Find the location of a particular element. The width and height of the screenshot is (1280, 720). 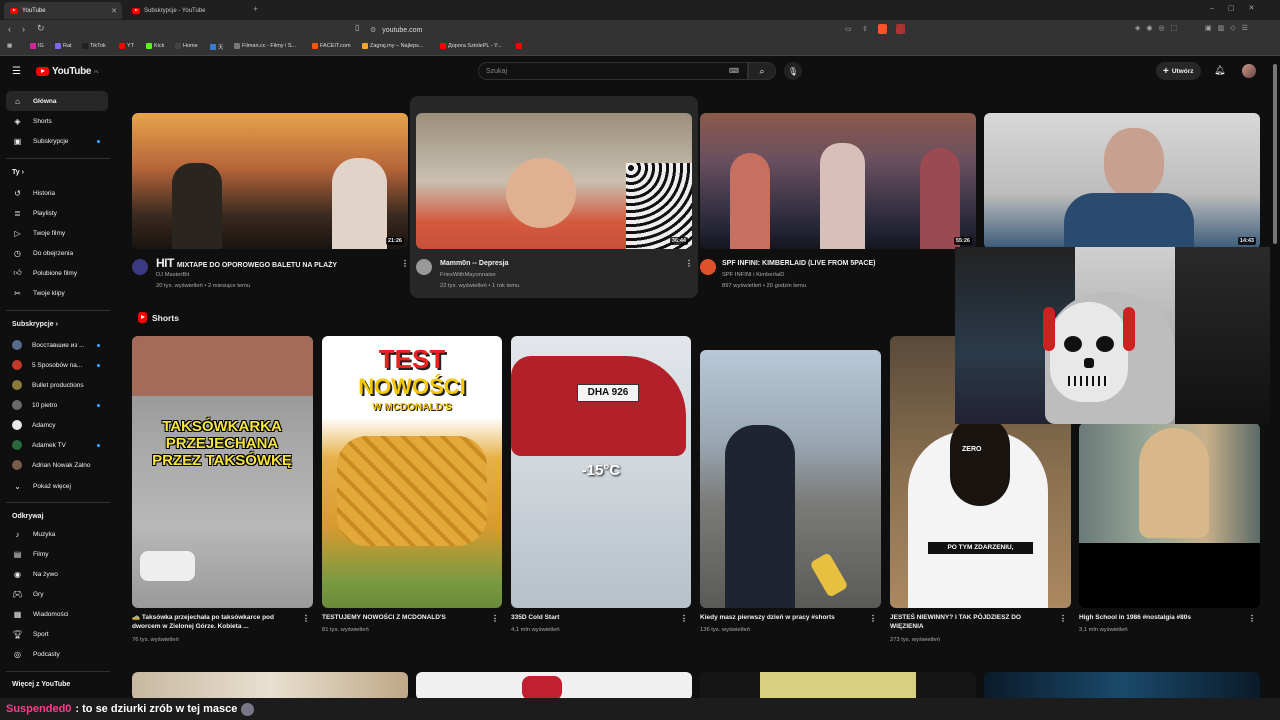

tab-youtube: YouTube ✕ is located at coordinates (63, 10).